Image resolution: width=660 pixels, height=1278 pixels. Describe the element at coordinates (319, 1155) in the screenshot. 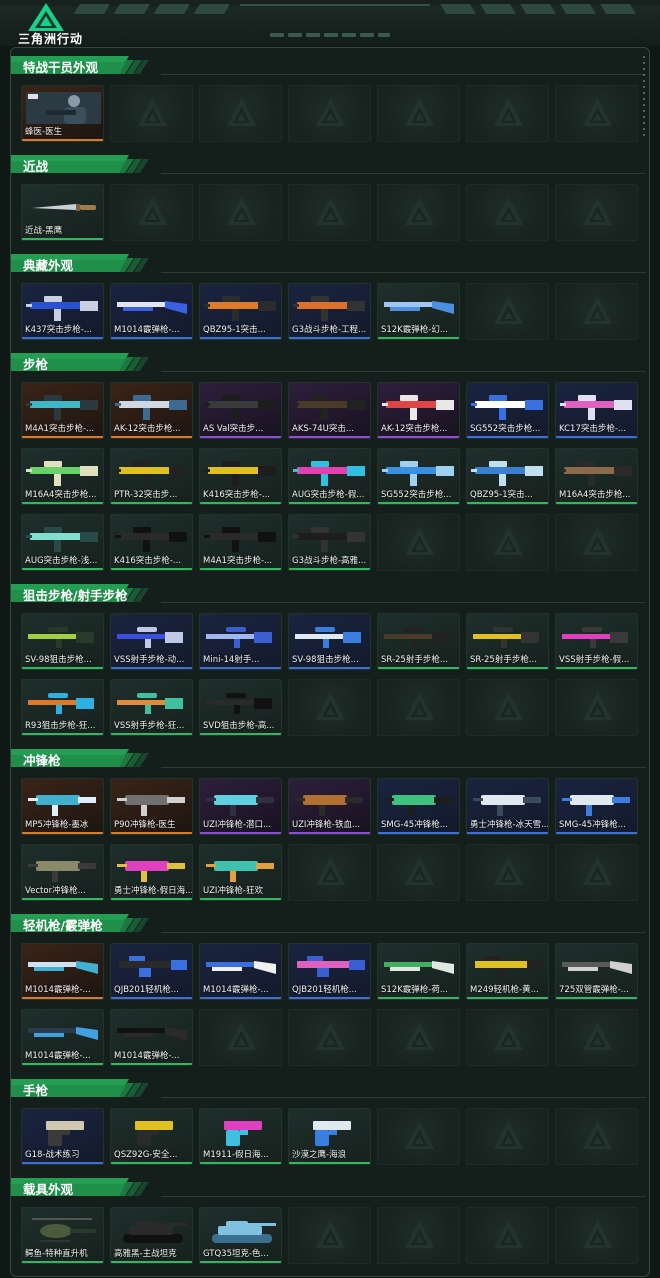

I see `skin-name: 沙漠之鹰-海浪` at that location.